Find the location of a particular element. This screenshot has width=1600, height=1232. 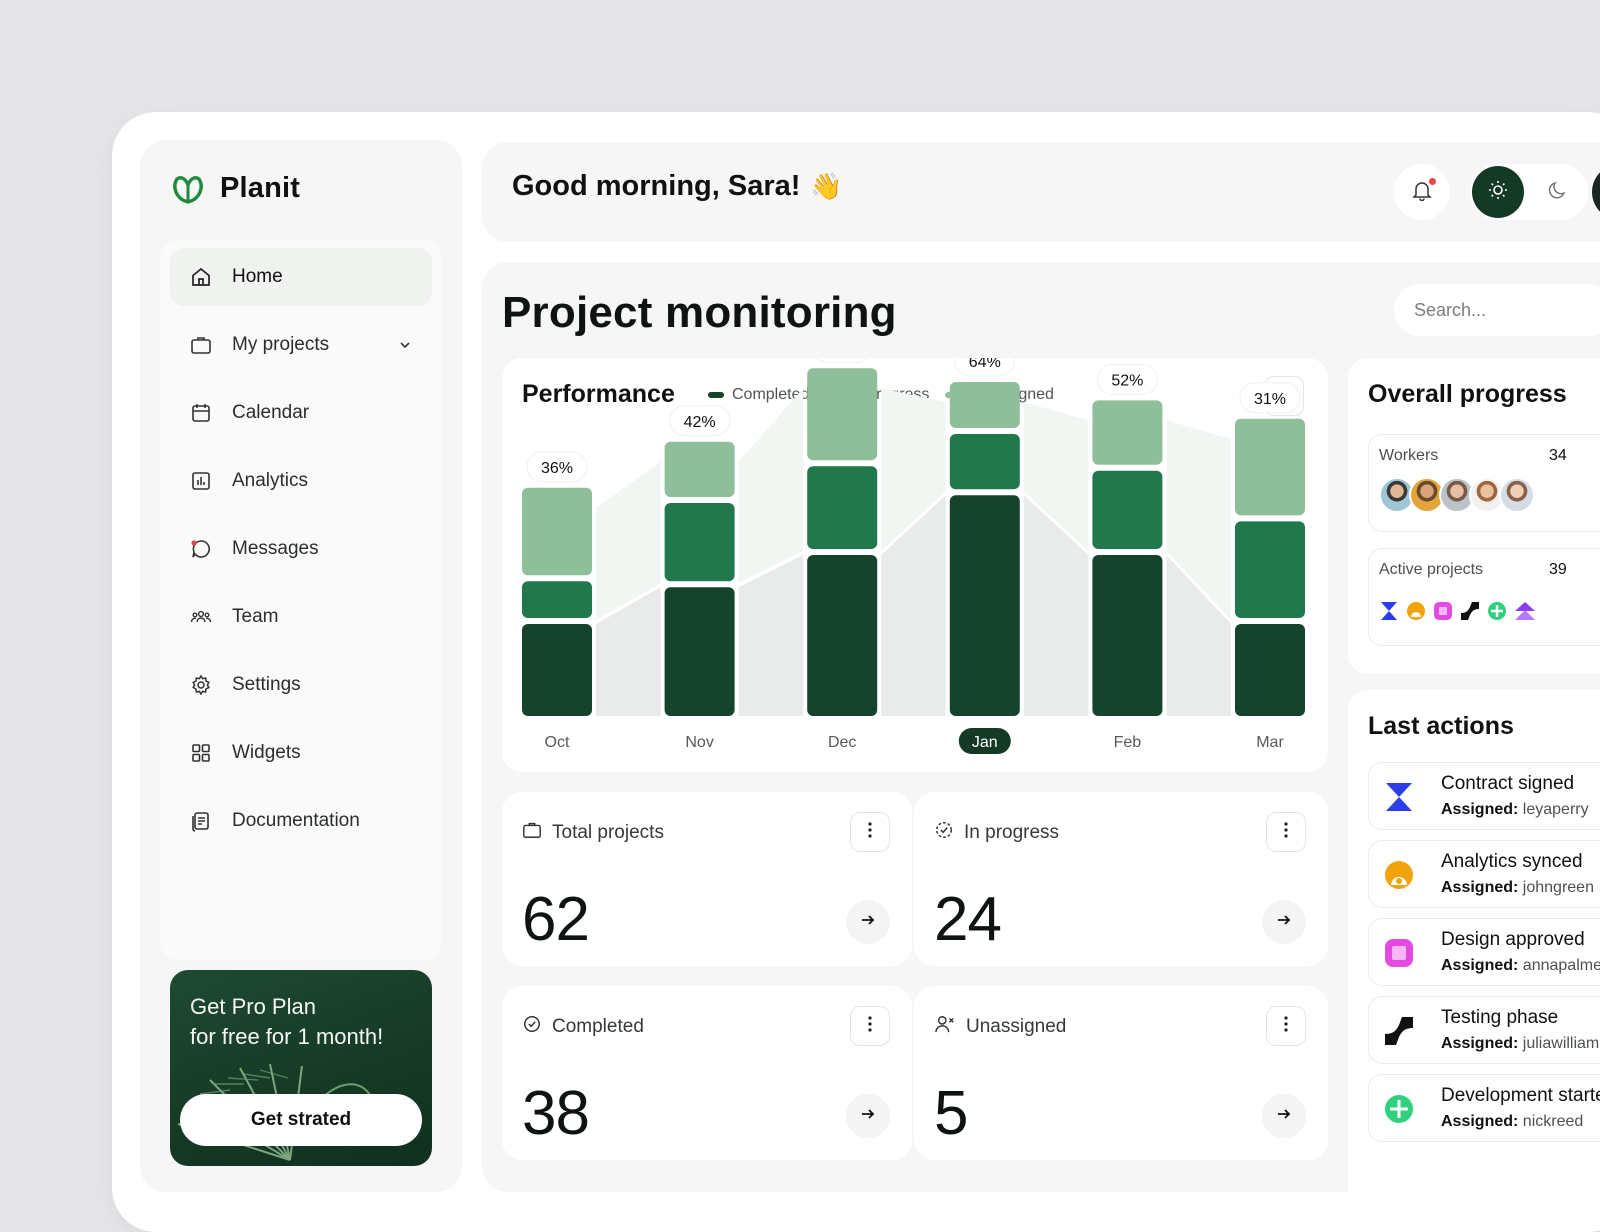

action-item: Testing phase Assigned: juliawilliams is located at coordinates (1484, 1030).